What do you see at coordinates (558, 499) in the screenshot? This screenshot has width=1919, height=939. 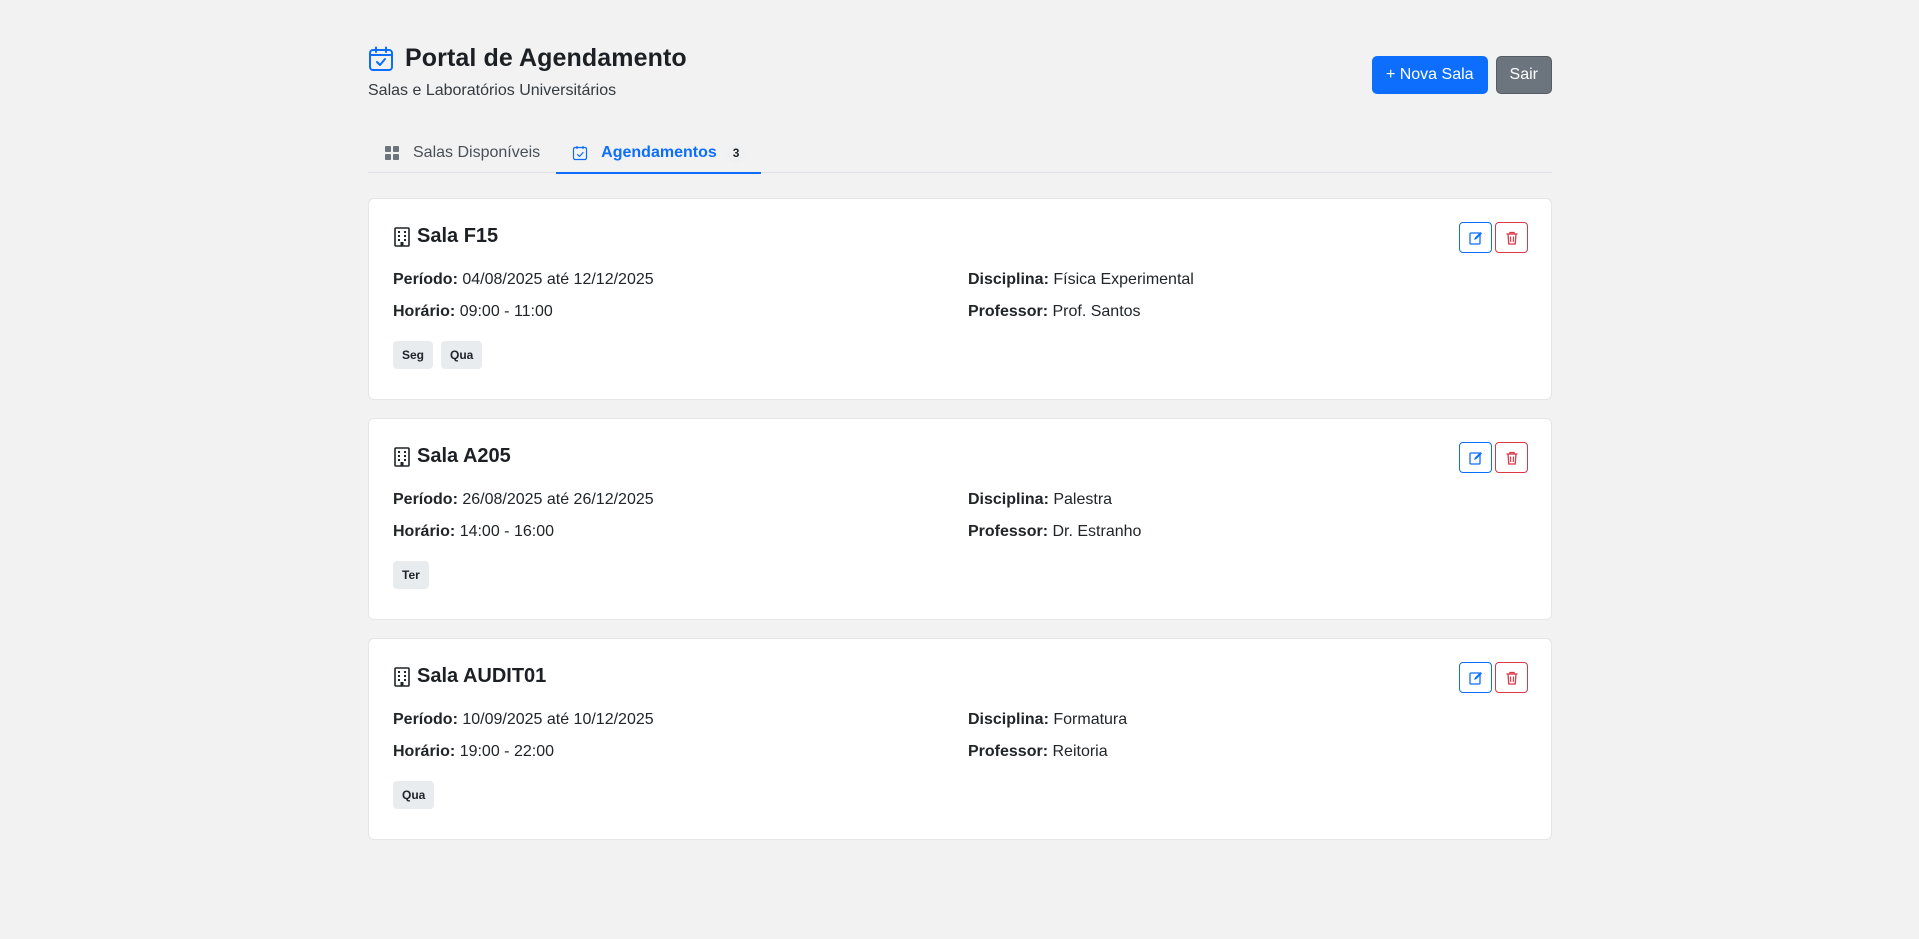 I see `period-value: 26/08/2025 até 26/12/2025` at bounding box center [558, 499].